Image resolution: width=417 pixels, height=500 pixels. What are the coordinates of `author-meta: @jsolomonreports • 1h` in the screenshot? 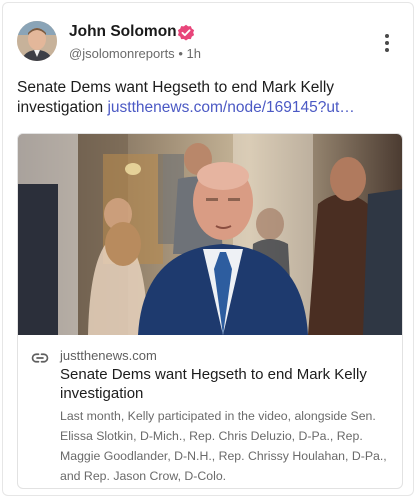 It's located at (135, 53).